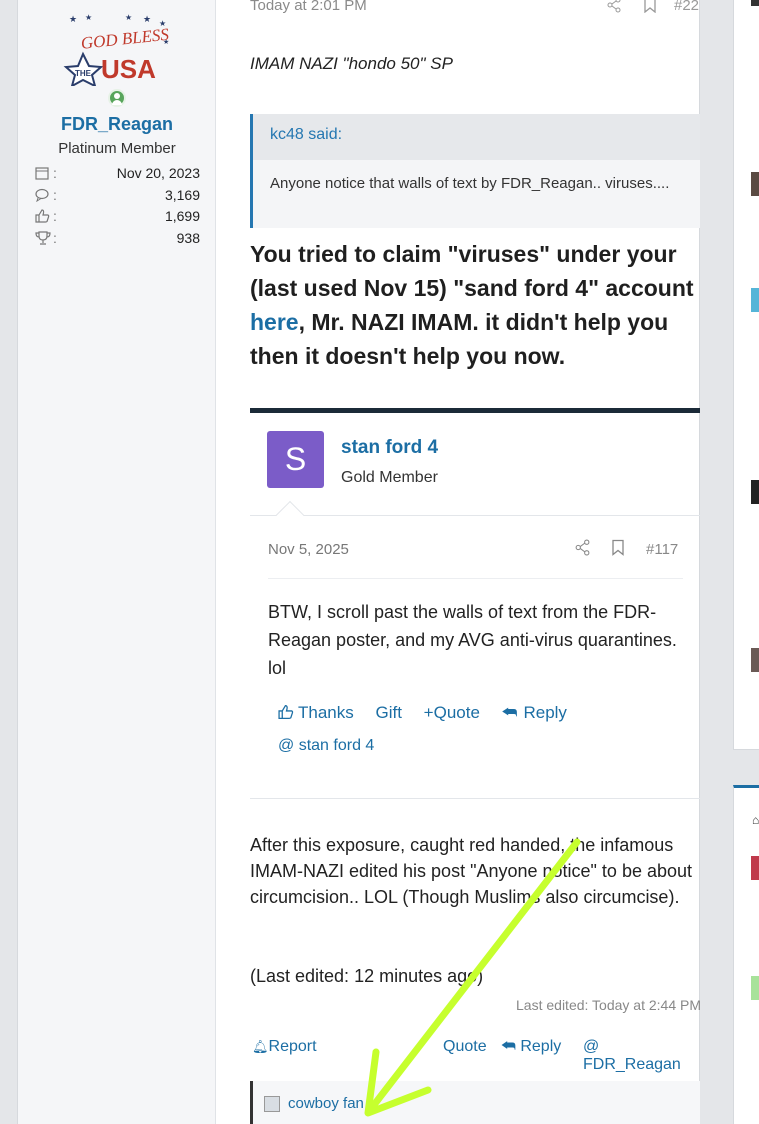 This screenshot has height=1124, width=759. What do you see at coordinates (367, 976) in the screenshot?
I see `edited-note: (Last edited: 12 minutes ago)` at bounding box center [367, 976].